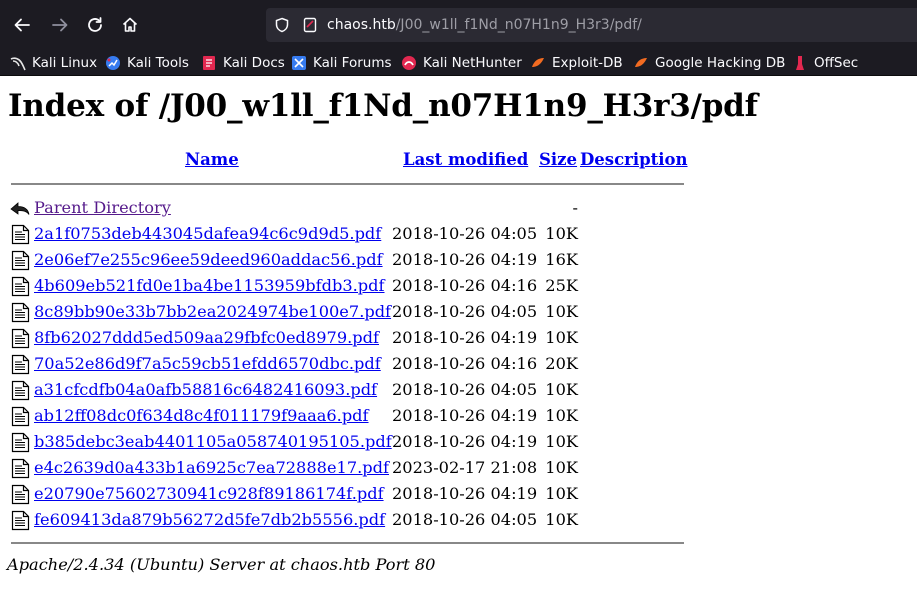 The height and width of the screenshot is (602, 917). Describe the element at coordinates (113, 63) in the screenshot. I see `kali-tools-icon` at that location.